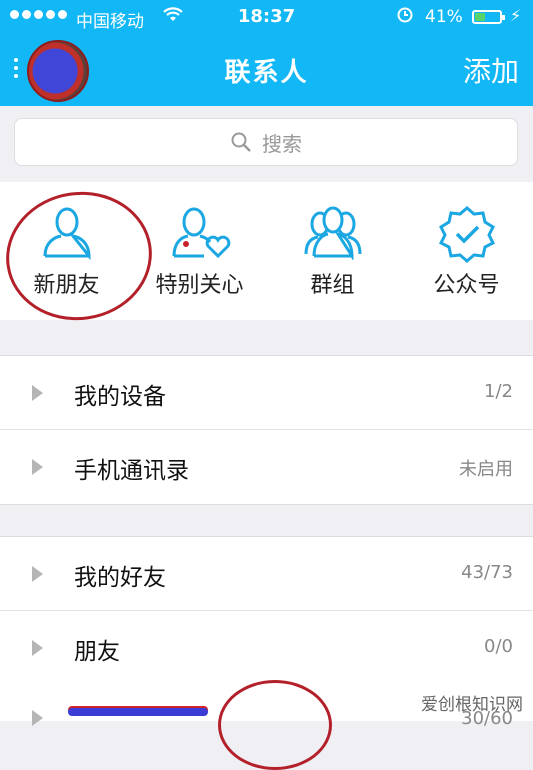 The width and height of the screenshot is (533, 770). I want to click on watermark: 爱创根知识网, so click(472, 705).